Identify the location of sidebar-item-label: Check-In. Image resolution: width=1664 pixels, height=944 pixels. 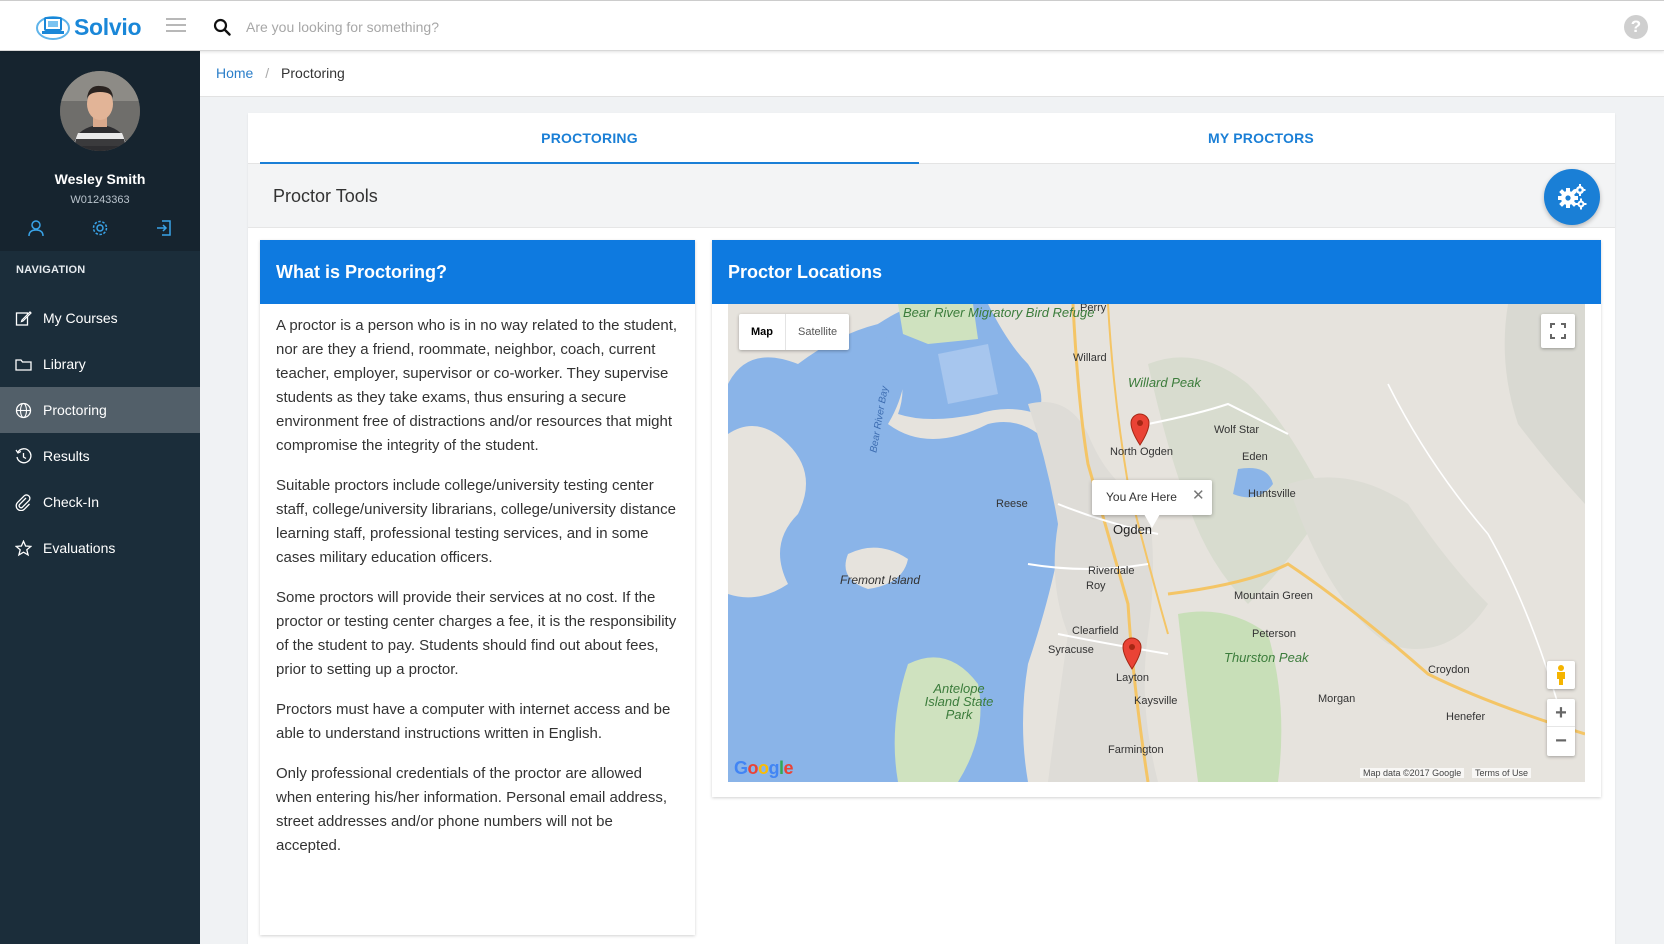
(71, 502).